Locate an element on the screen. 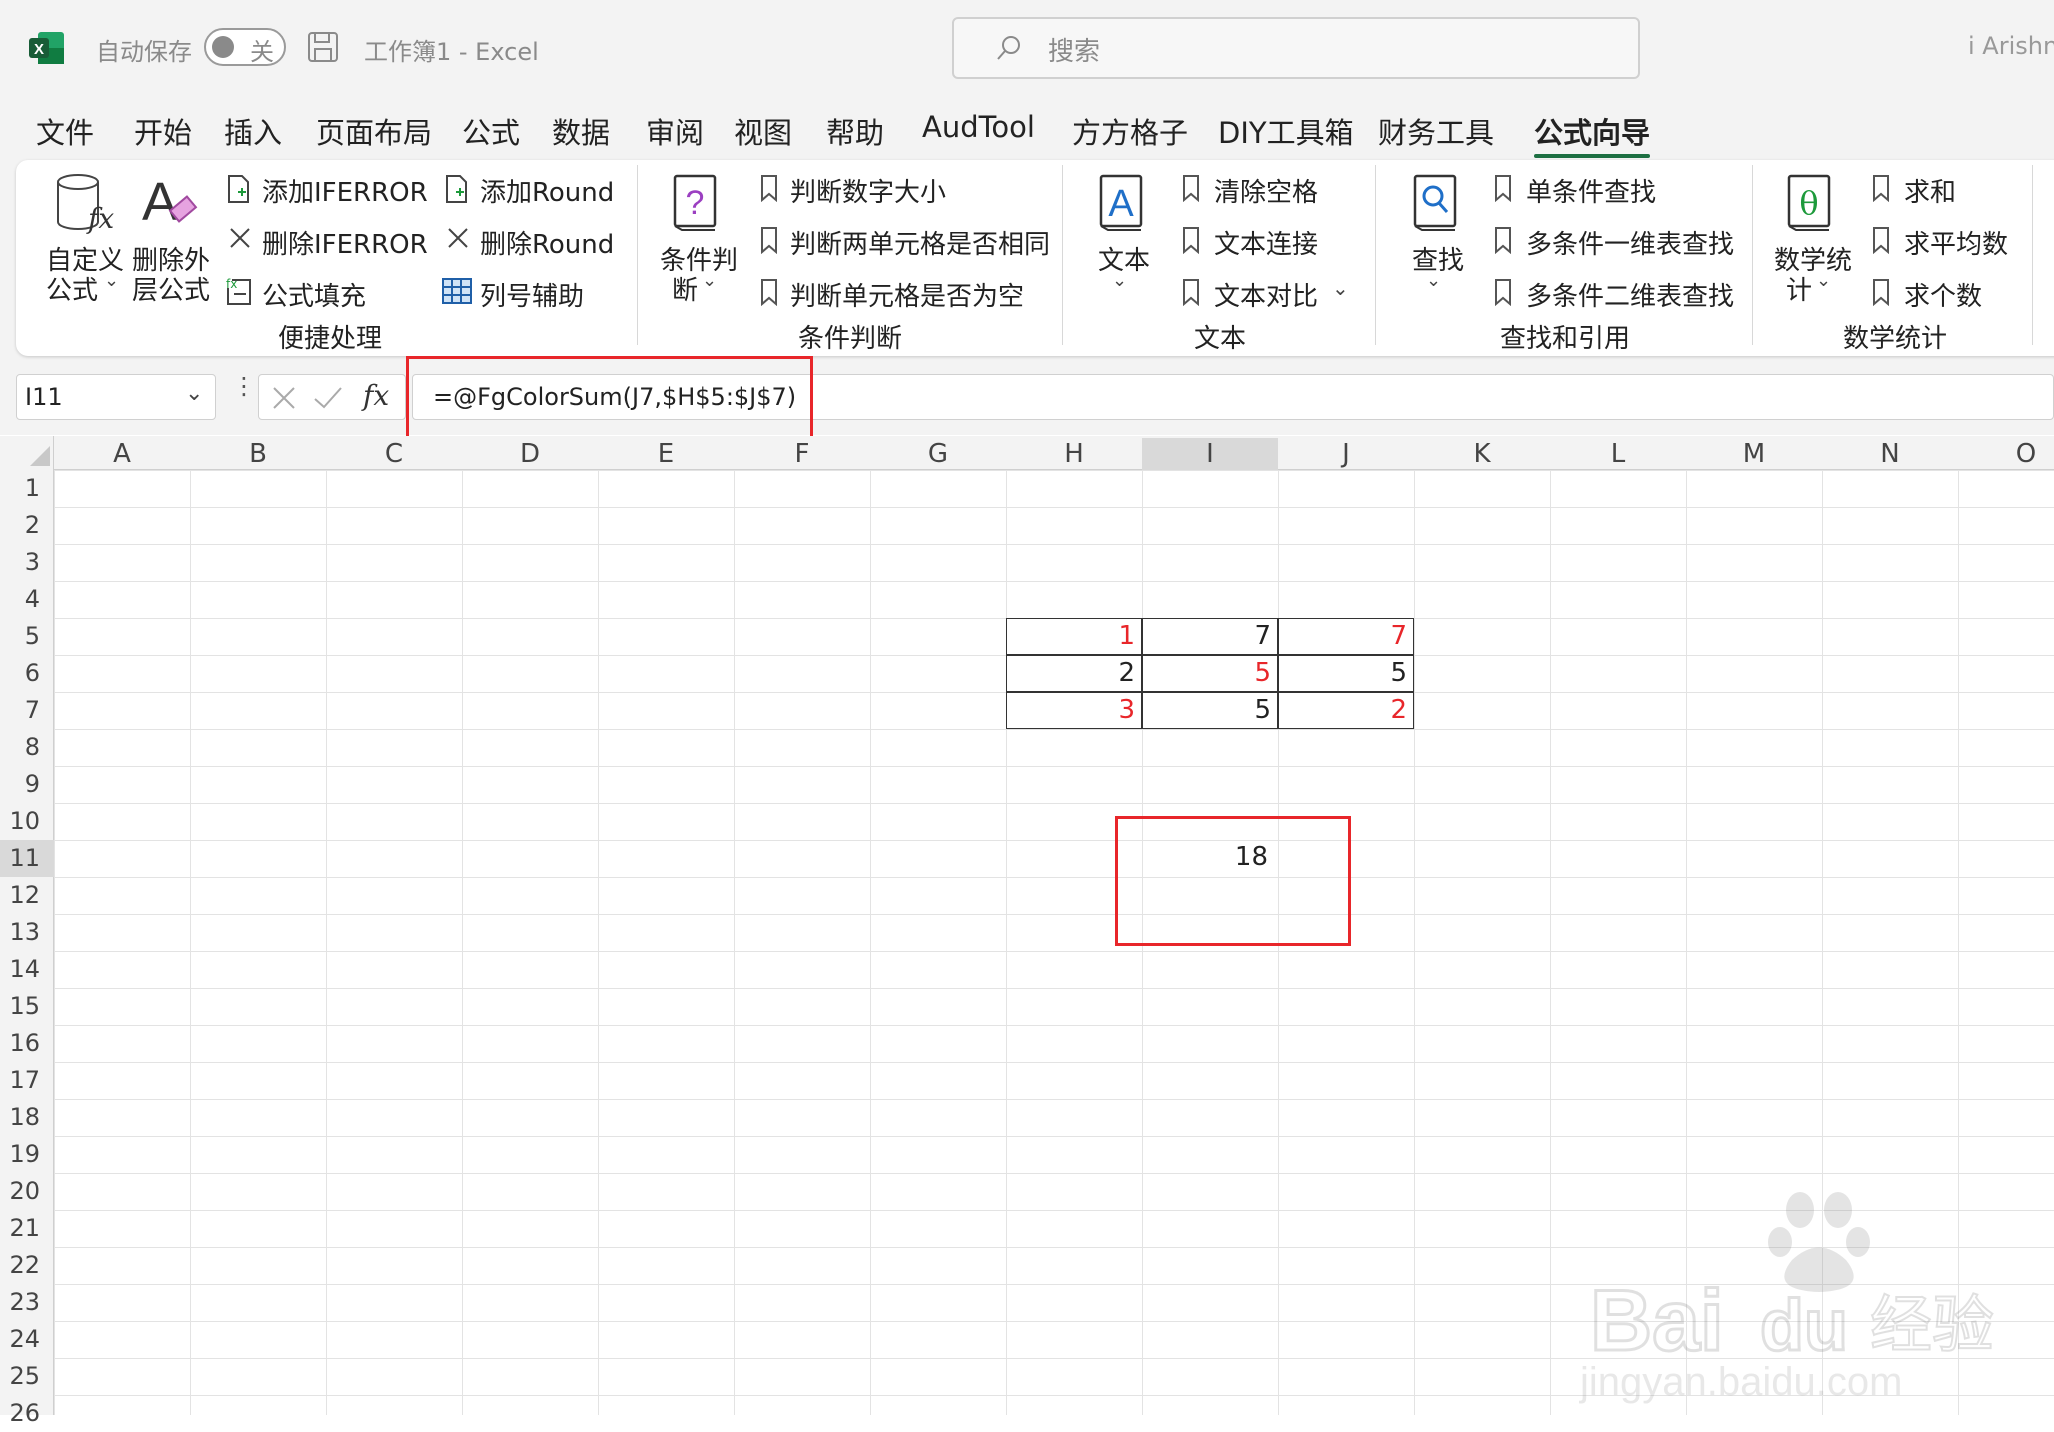 The image size is (2054, 1432). tab-7: 视图 is located at coordinates (763, 131).